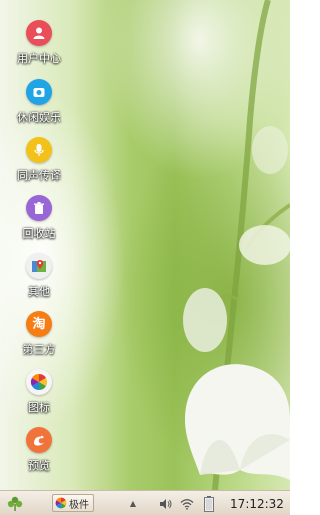  I want to click on desktop-icon-user-center: 用户中心, so click(39, 43).